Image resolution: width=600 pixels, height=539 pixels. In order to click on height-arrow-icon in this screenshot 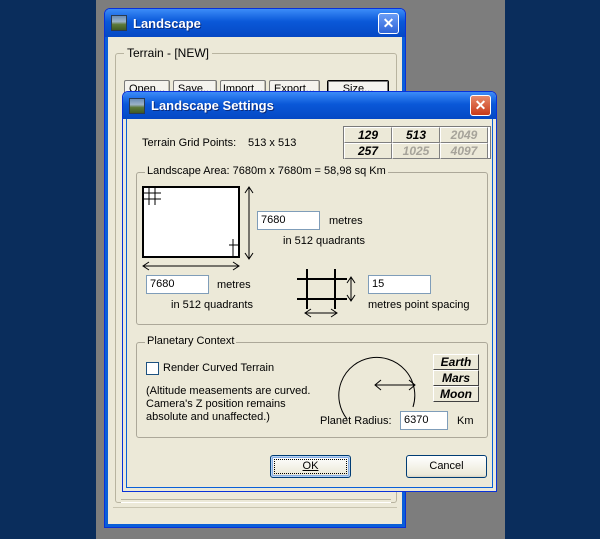, I will do `click(249, 223)`.